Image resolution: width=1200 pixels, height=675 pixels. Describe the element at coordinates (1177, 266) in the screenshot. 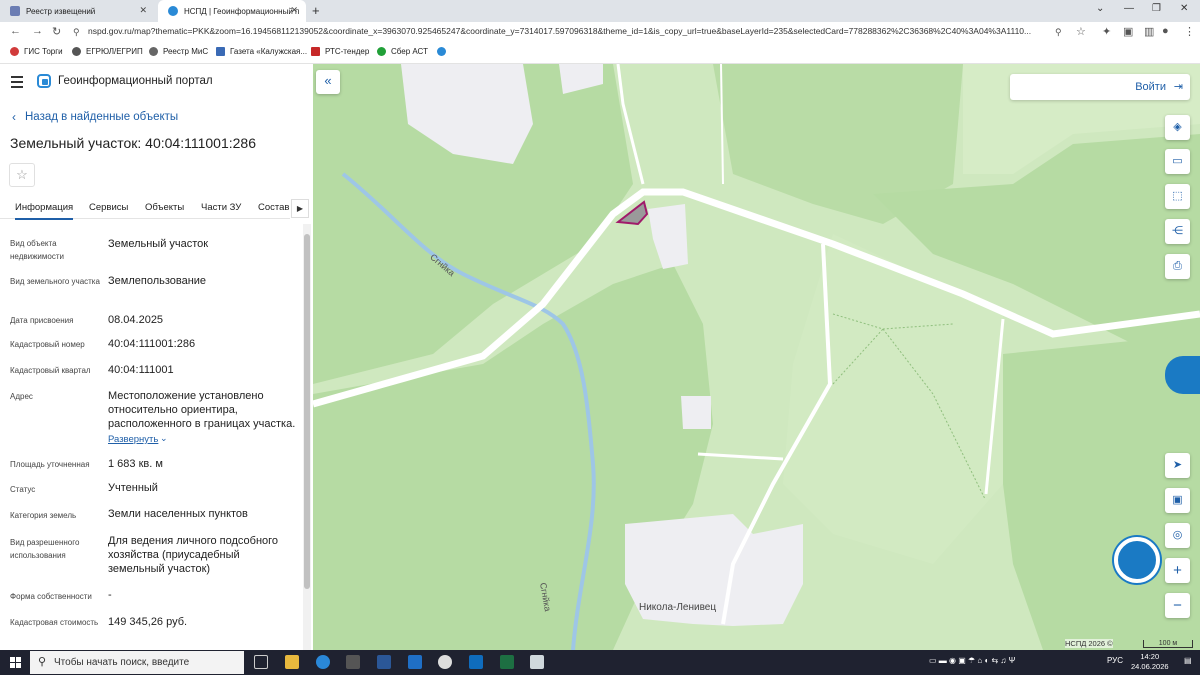

I see `print-icon: ⎙` at that location.